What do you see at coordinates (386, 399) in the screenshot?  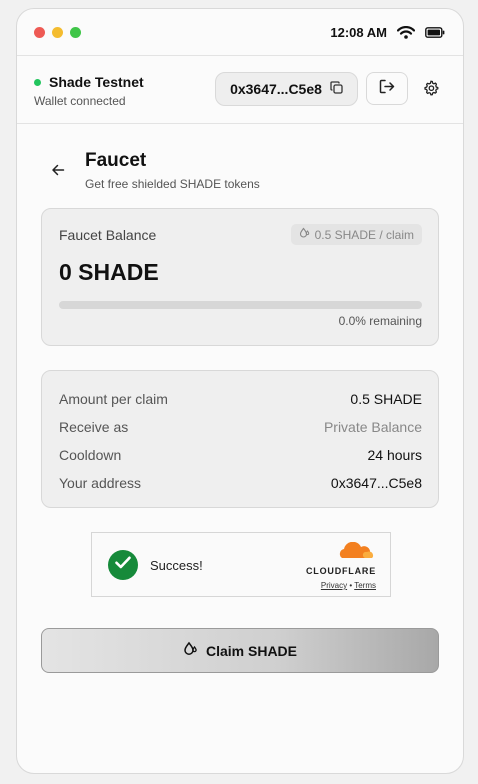 I see `detail-value: 0.5 SHADE` at bounding box center [386, 399].